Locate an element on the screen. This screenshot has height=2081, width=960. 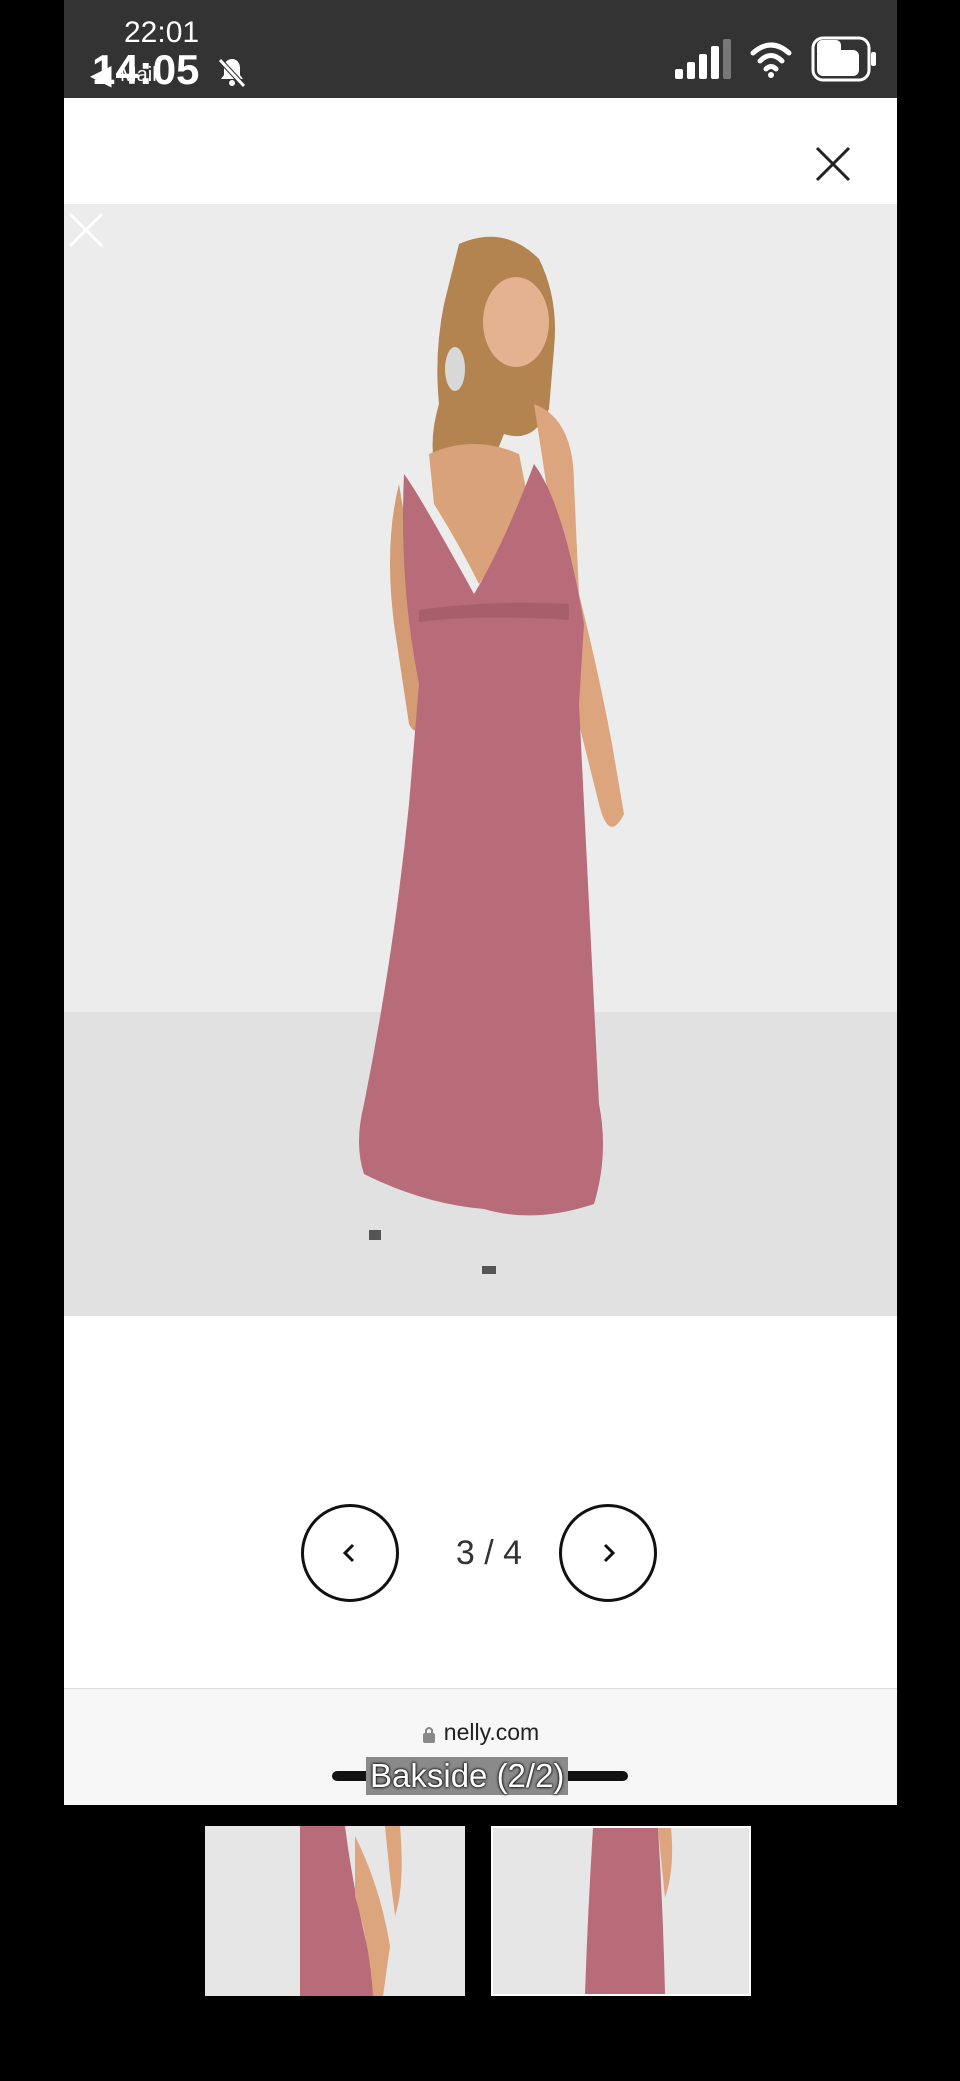
close-icon is located at coordinates (833, 164).